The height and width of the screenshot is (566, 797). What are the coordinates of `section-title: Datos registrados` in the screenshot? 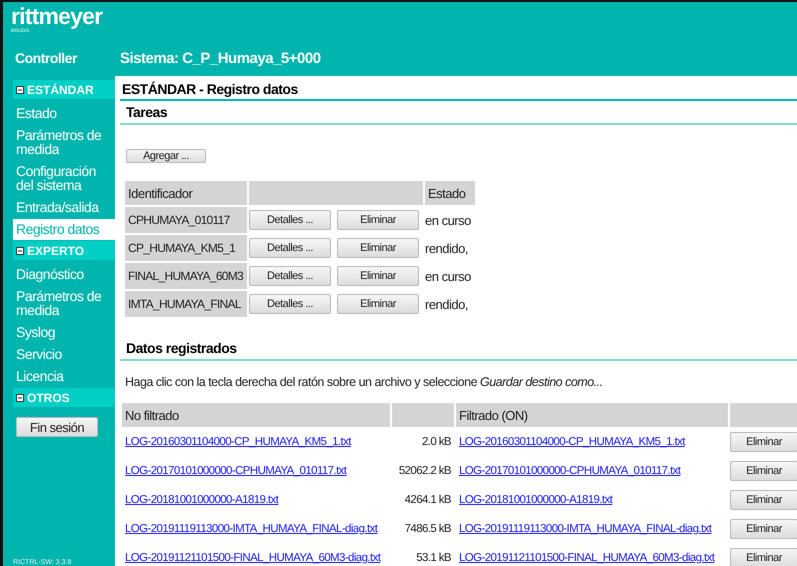 It's located at (458, 349).